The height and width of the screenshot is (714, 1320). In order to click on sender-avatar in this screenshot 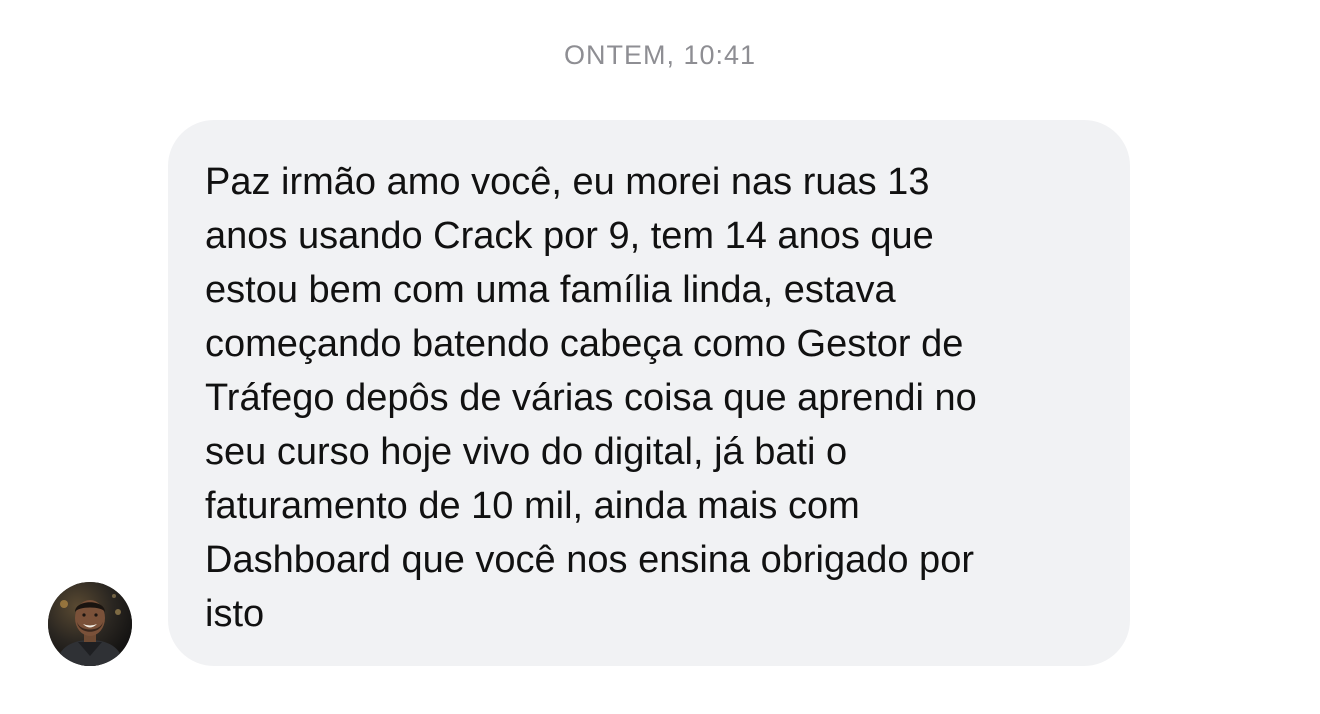, I will do `click(90, 624)`.